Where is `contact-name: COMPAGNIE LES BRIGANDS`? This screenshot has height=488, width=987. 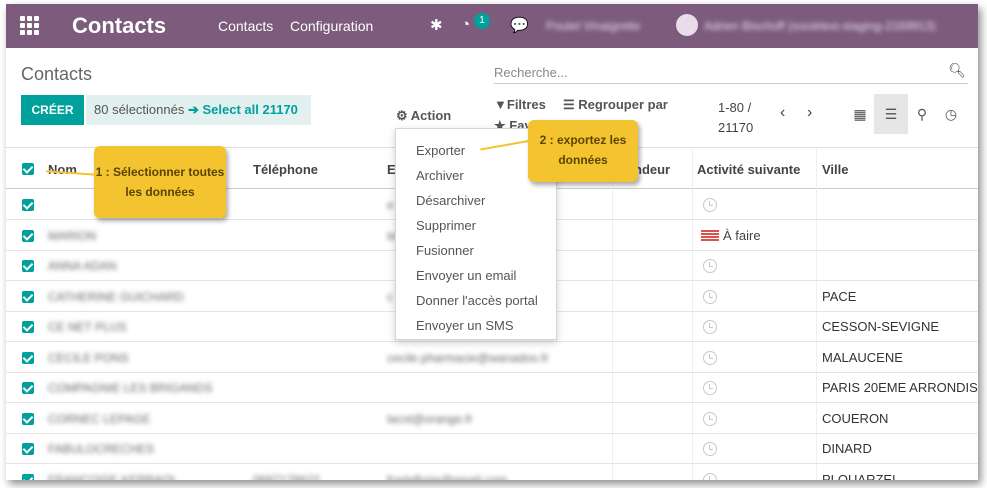 contact-name: COMPAGNIE LES BRIGANDS is located at coordinates (130, 388).